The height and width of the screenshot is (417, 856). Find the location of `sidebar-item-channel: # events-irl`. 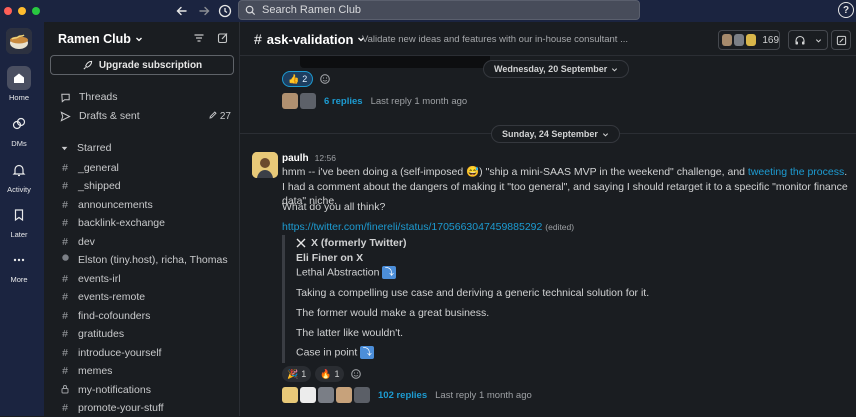

sidebar-item-channel: # events-irl is located at coordinates (145, 279).